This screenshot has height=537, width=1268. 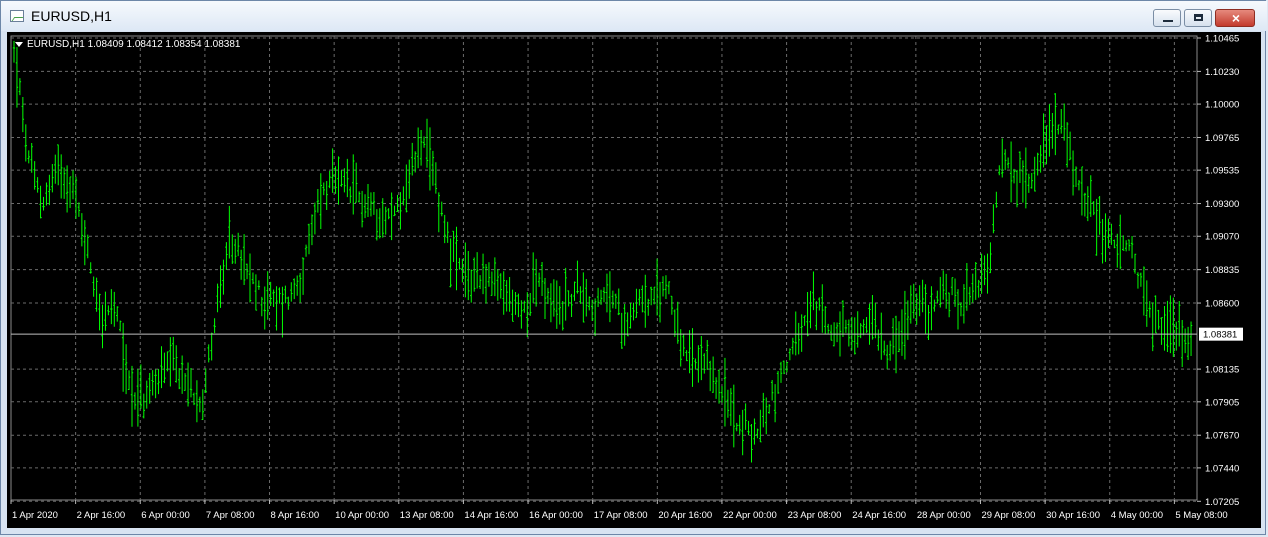 What do you see at coordinates (1222, 502) in the screenshot?
I see `y-tick-label: 1.07205` at bounding box center [1222, 502].